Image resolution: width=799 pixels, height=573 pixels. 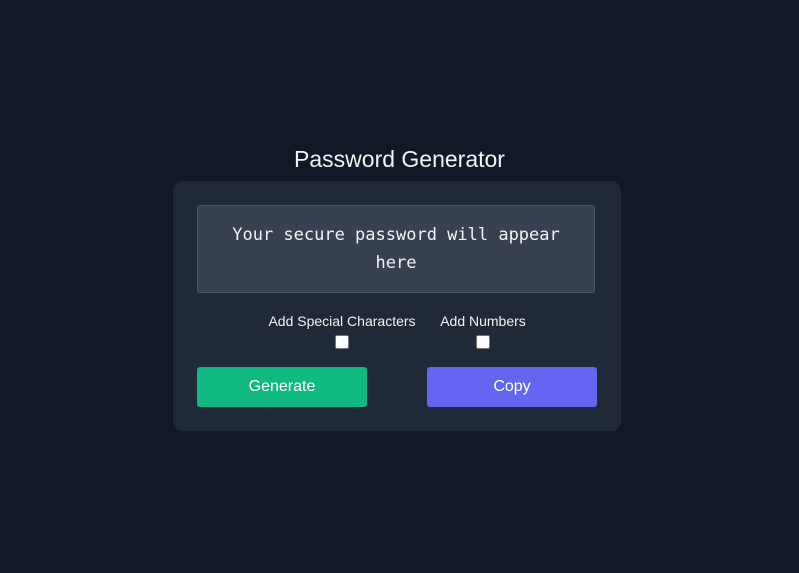 What do you see at coordinates (483, 321) in the screenshot?
I see `numbers-label: Add Numbers` at bounding box center [483, 321].